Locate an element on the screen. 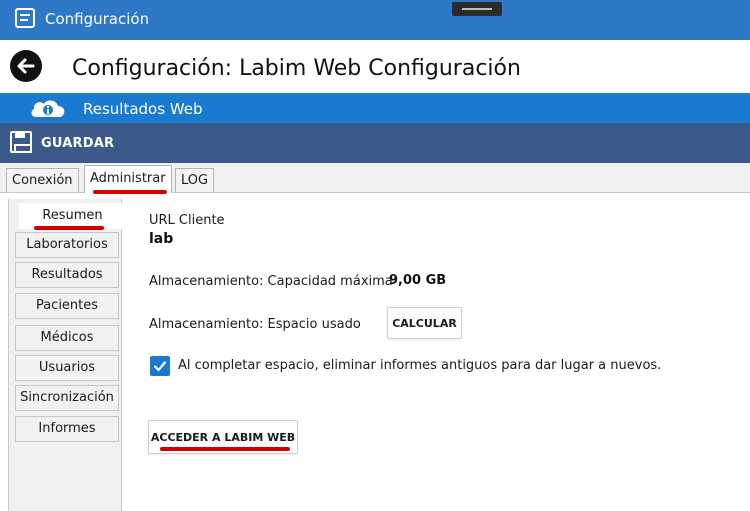  window-title: Configuración is located at coordinates (97, 19).